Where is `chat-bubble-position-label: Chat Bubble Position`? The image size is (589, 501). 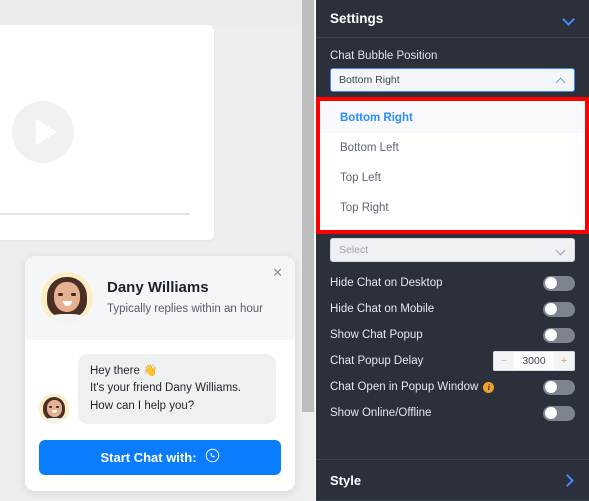
chat-bubble-position-label: Chat Bubble Position is located at coordinates (384, 56).